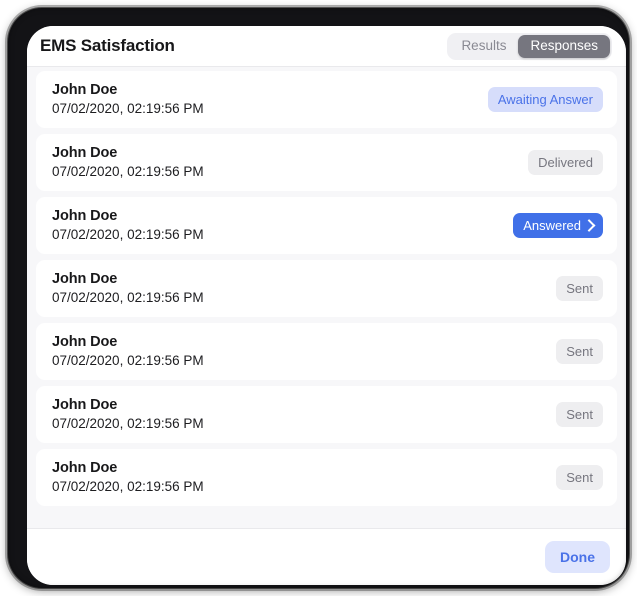  I want to click on chevron-right-icon, so click(589, 225).